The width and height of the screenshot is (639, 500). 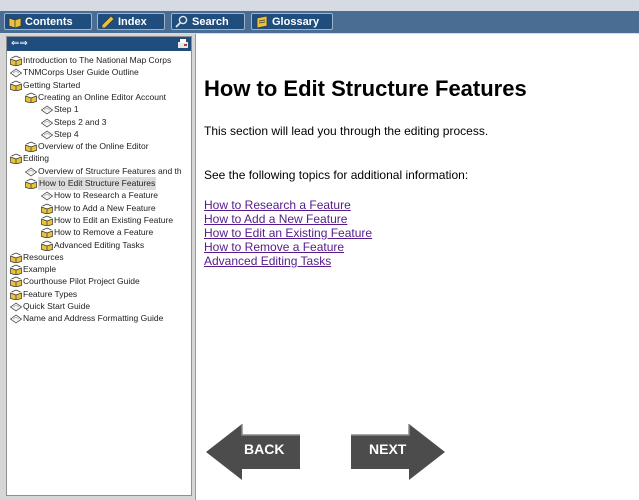 What do you see at coordinates (43, 256) in the screenshot?
I see `toc-item-label: Resources` at bounding box center [43, 256].